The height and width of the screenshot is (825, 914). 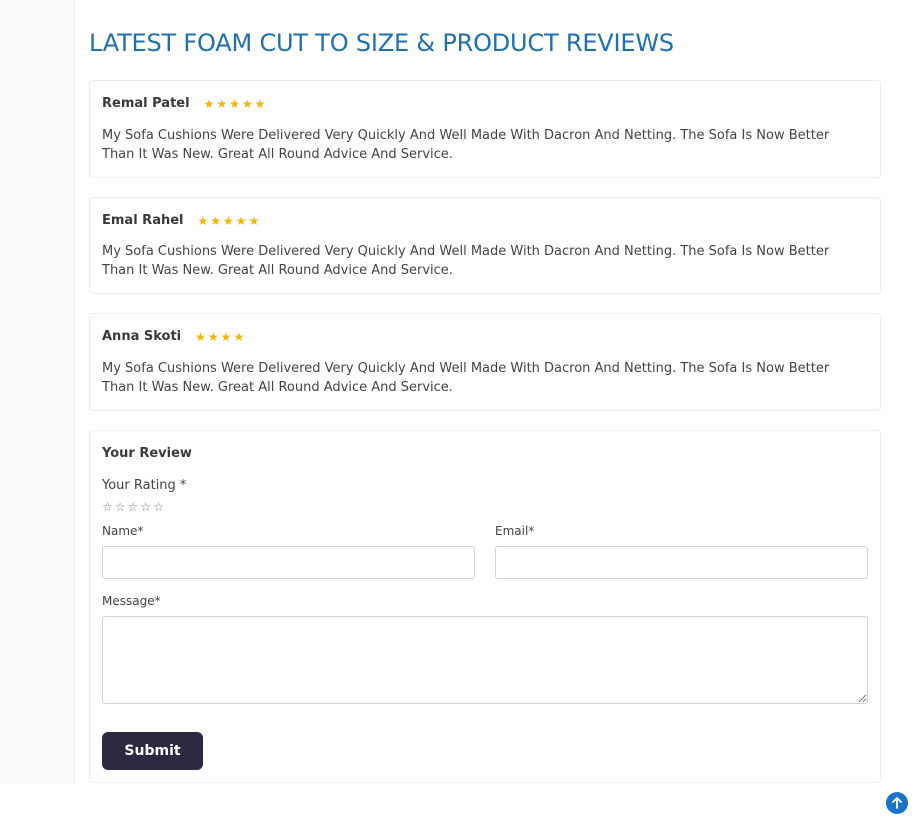 What do you see at coordinates (142, 336) in the screenshot?
I see `reviewer-name: Anna Skoti` at bounding box center [142, 336].